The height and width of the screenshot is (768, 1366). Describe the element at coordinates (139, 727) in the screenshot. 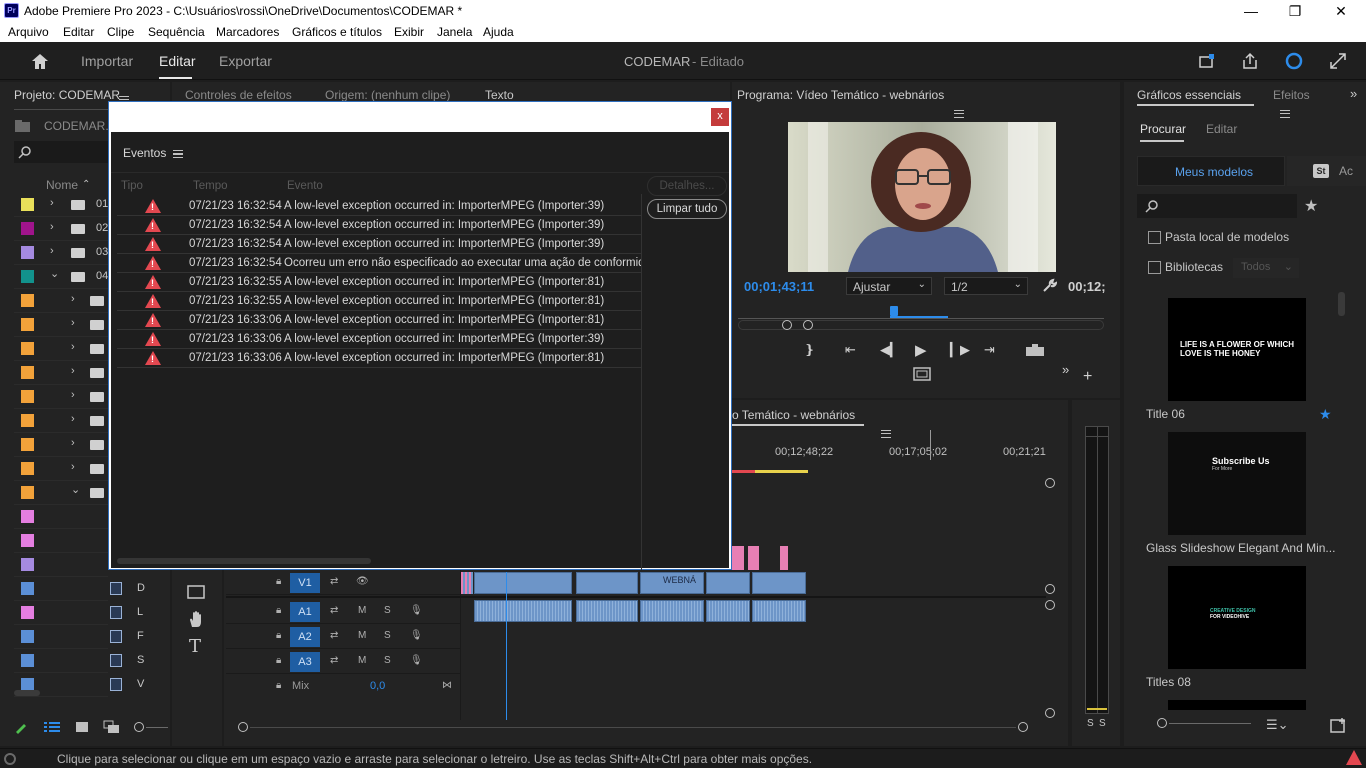

I see `zoom-slider-handle` at that location.